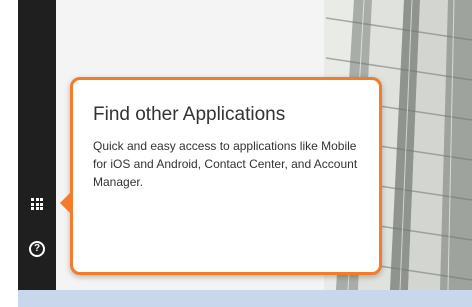 Image resolution: width=472 pixels, height=307 pixels. I want to click on help-button: ?, so click(37, 249).